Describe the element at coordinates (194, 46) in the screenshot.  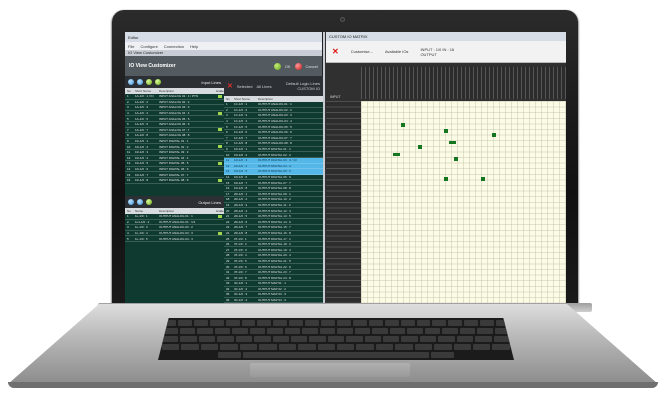
I see `menu-help: Help` at that location.